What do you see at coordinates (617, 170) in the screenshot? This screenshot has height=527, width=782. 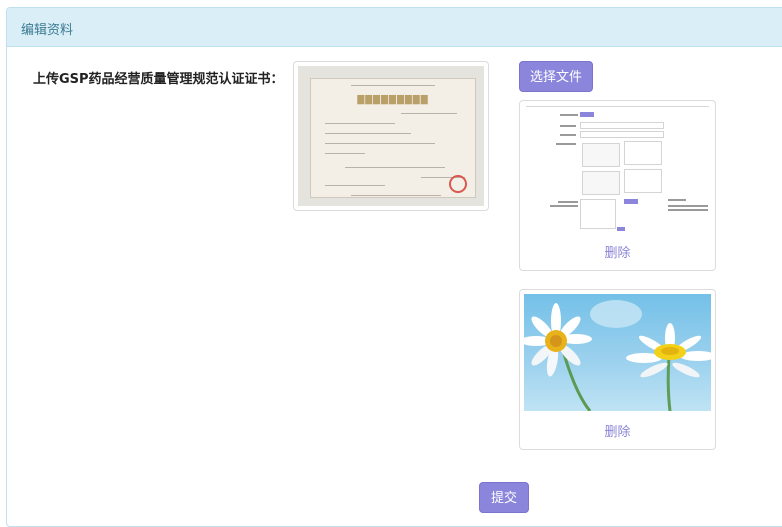 I see `uploaded-form-screenshot` at bounding box center [617, 170].